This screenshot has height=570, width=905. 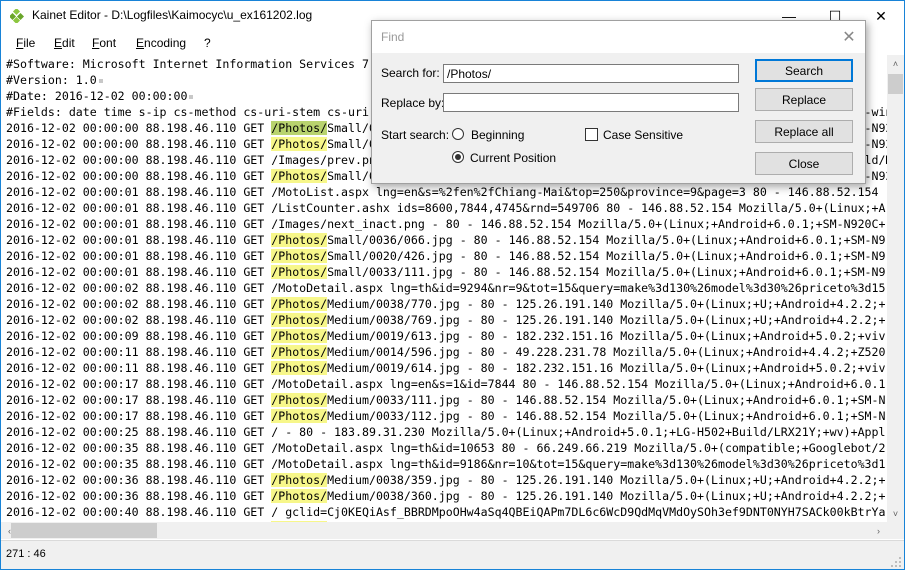 I want to click on case-sensitive-checkbox, so click(x=591, y=134).